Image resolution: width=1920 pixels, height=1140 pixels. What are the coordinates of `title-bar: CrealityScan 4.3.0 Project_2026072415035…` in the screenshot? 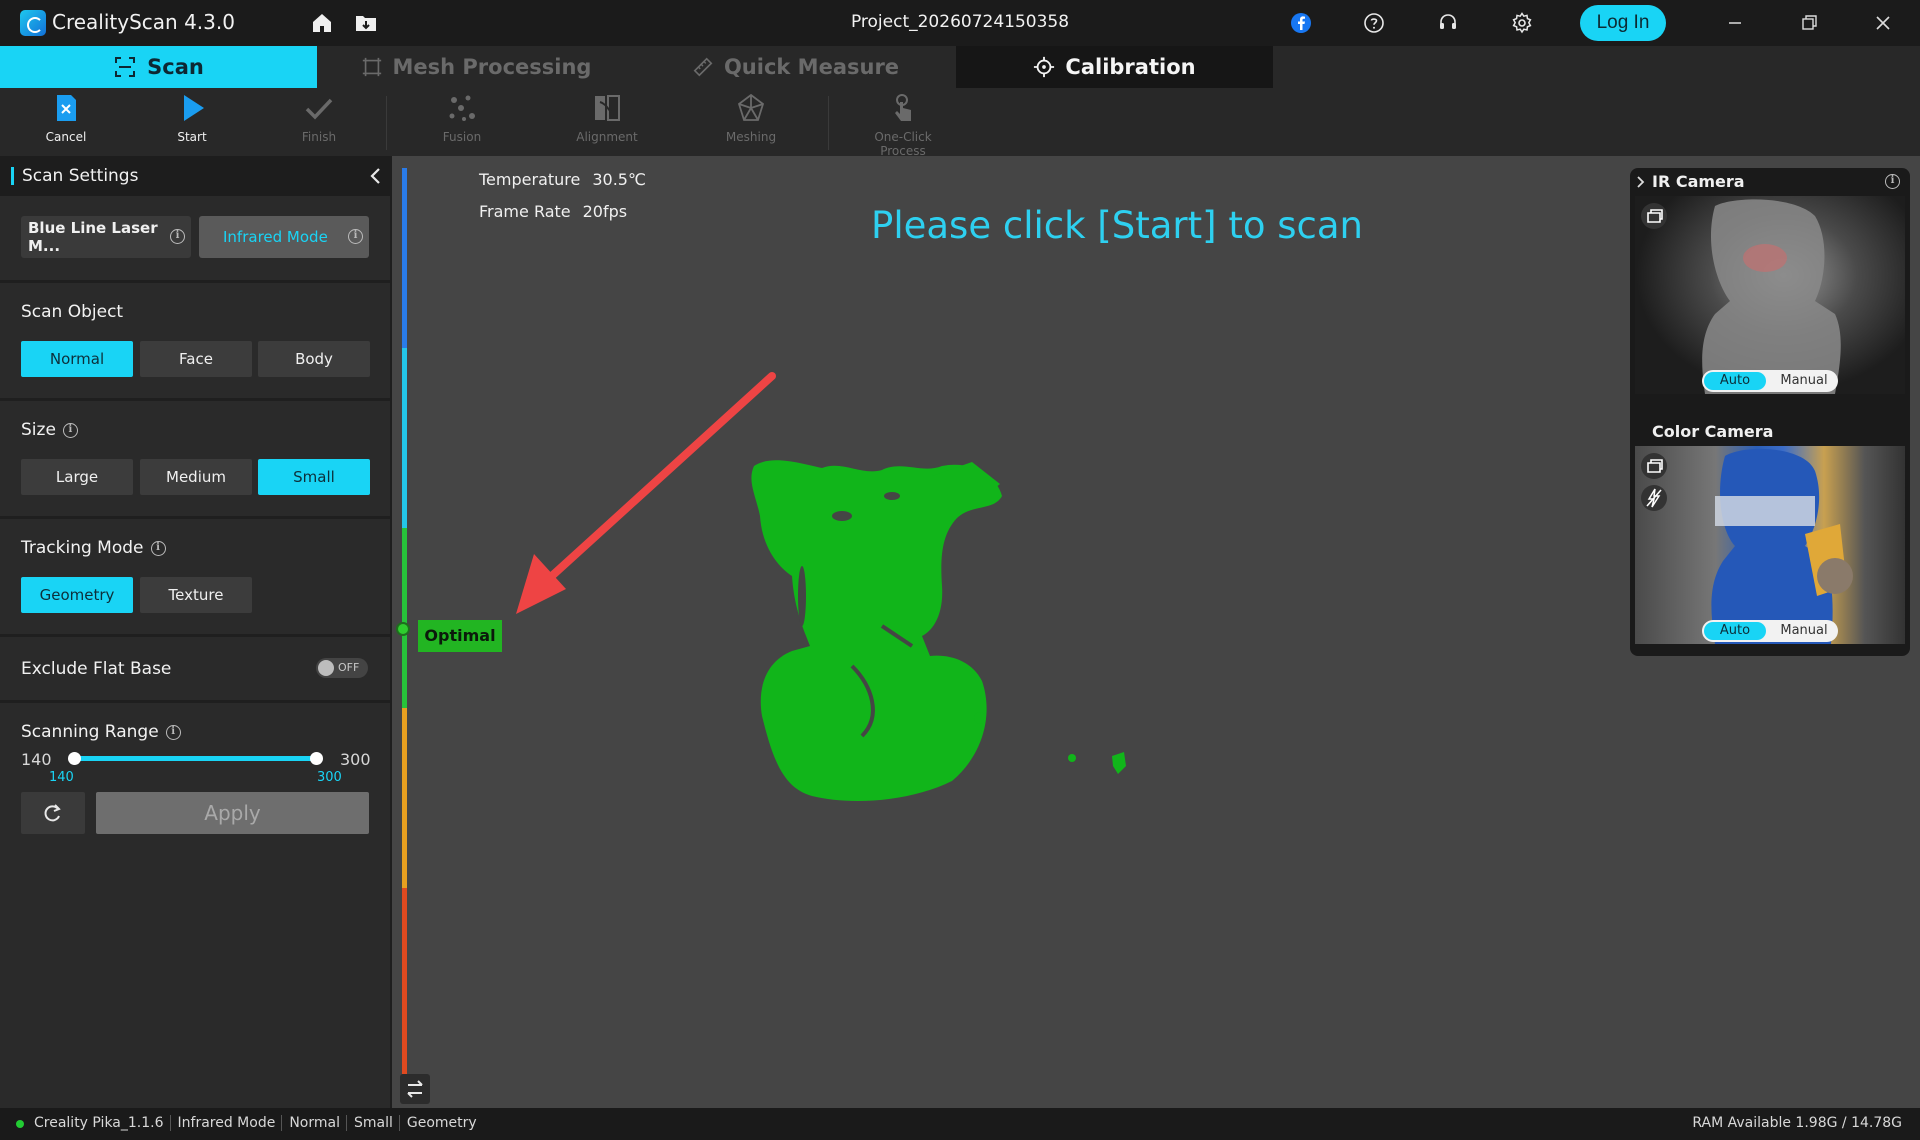 It's located at (960, 23).